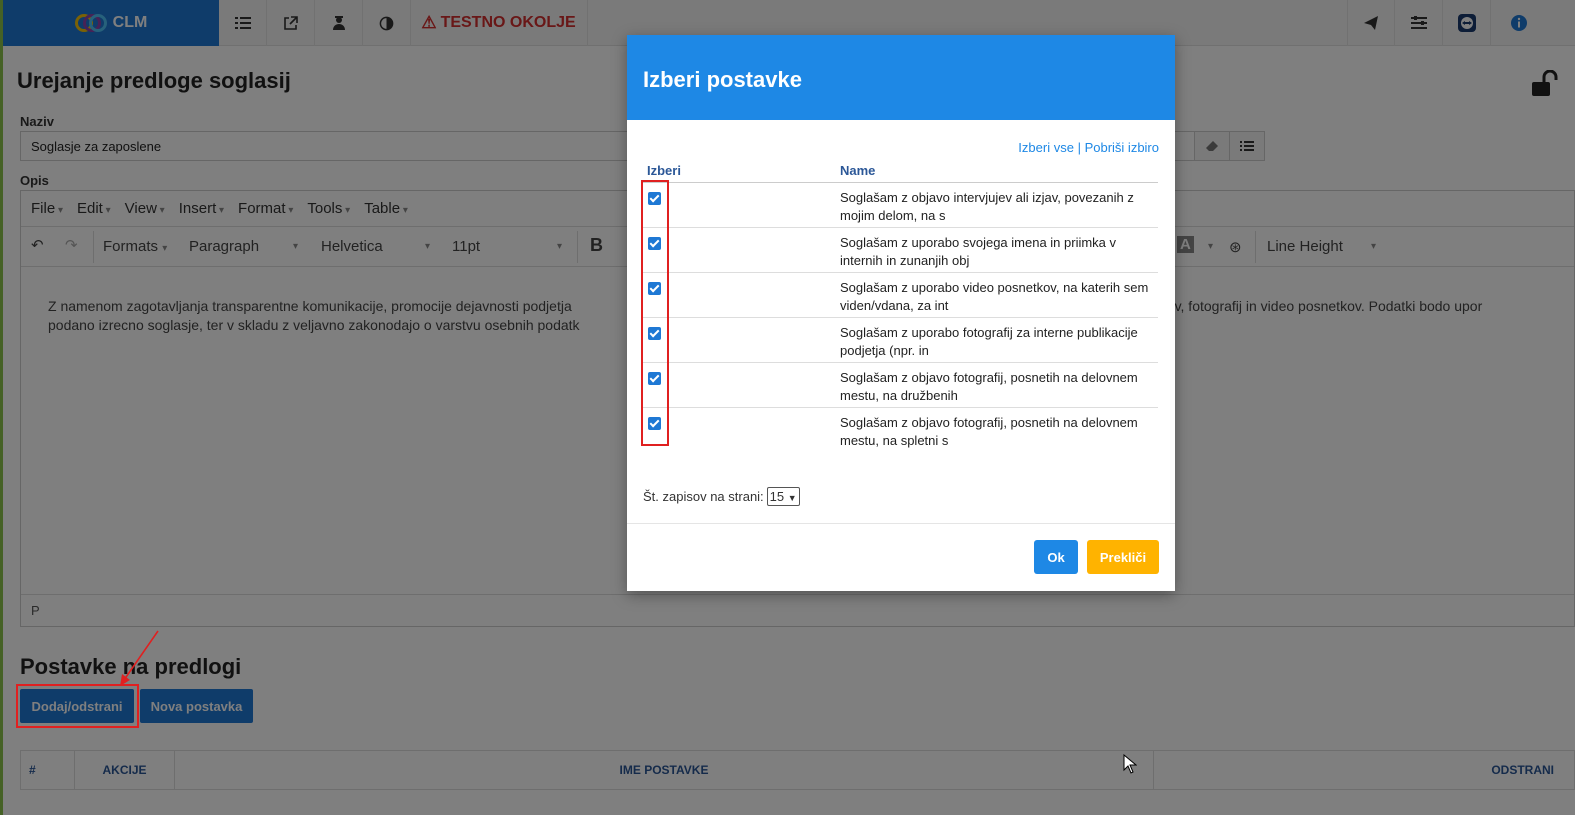 This screenshot has width=1575, height=815. What do you see at coordinates (1130, 764) in the screenshot?
I see `mouse-cursor-icon` at bounding box center [1130, 764].